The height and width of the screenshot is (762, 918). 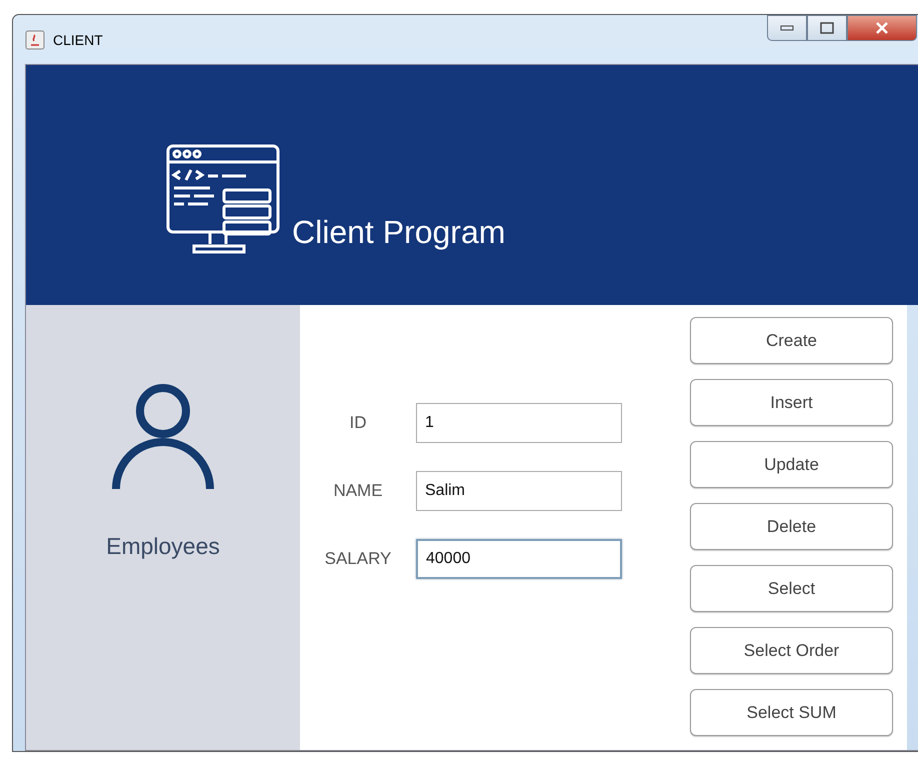 I want to click on close-icon, so click(x=882, y=28).